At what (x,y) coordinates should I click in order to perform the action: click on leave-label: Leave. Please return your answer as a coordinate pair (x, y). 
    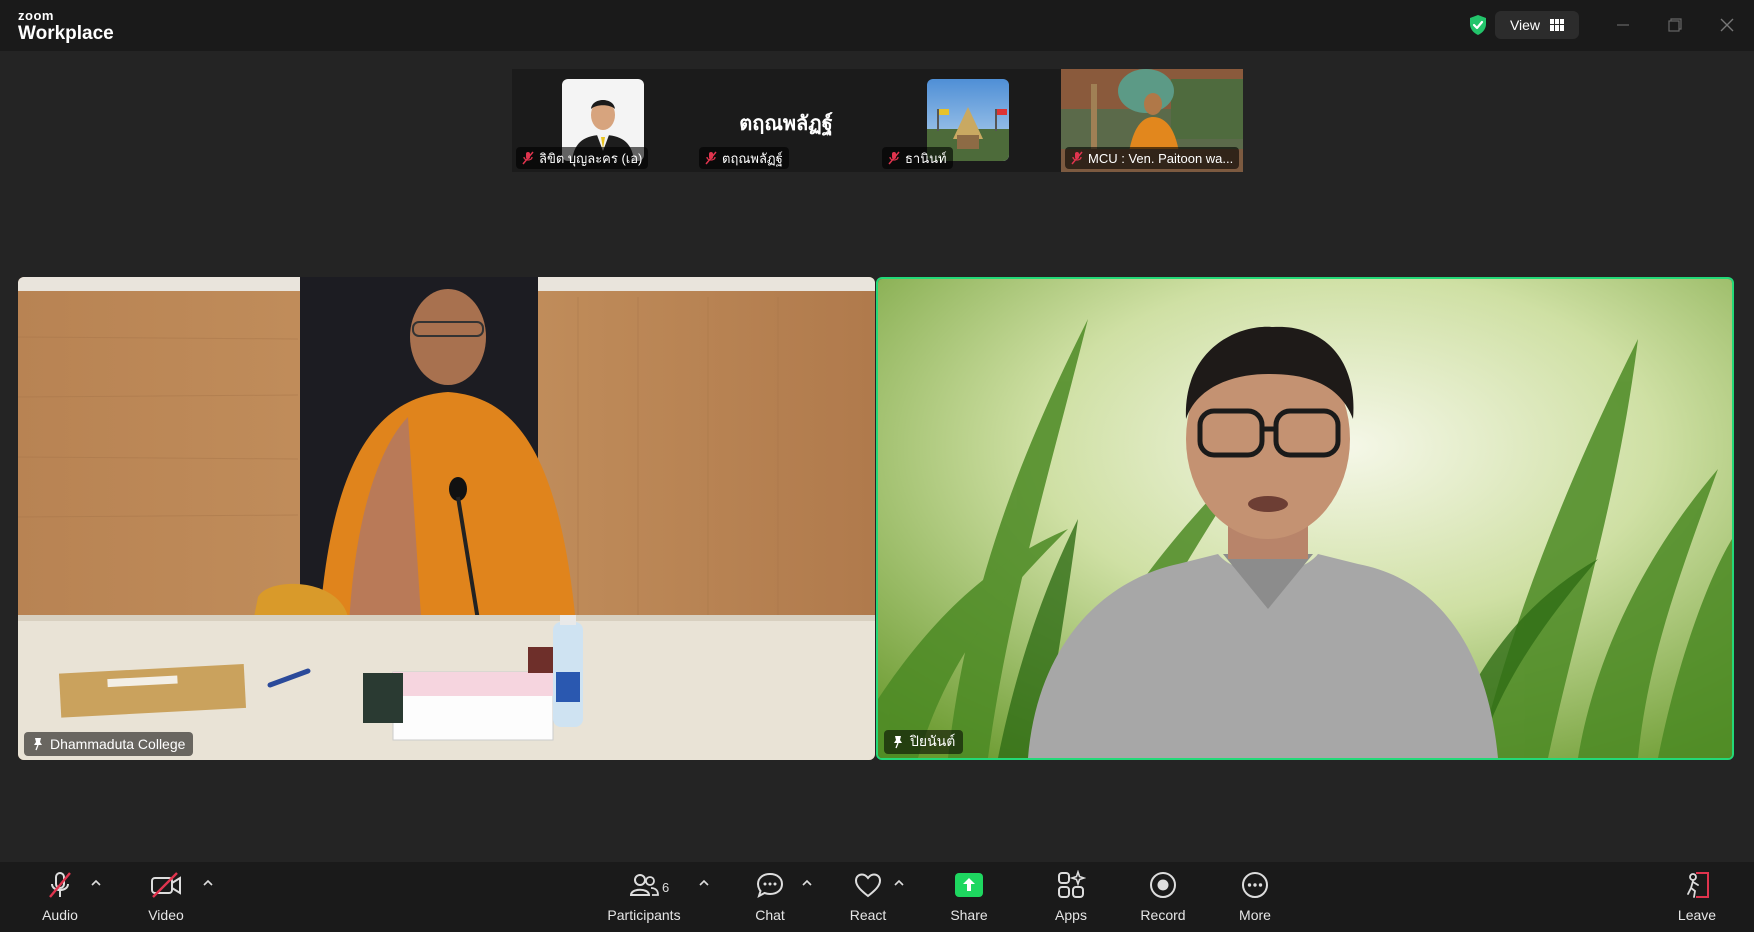
    Looking at the image, I should click on (1697, 915).